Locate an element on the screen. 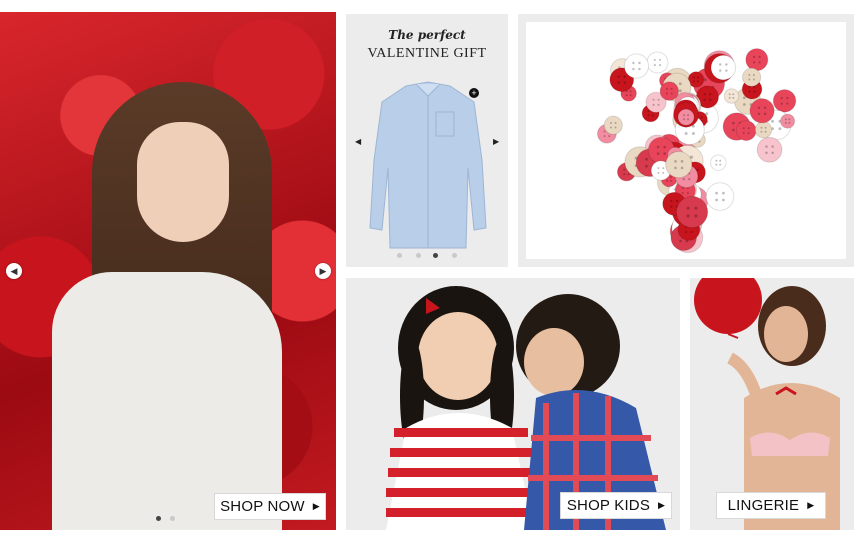 The width and height of the screenshot is (858, 540). carousel-next-arrow-icon: ▶ is located at coordinates (323, 271).